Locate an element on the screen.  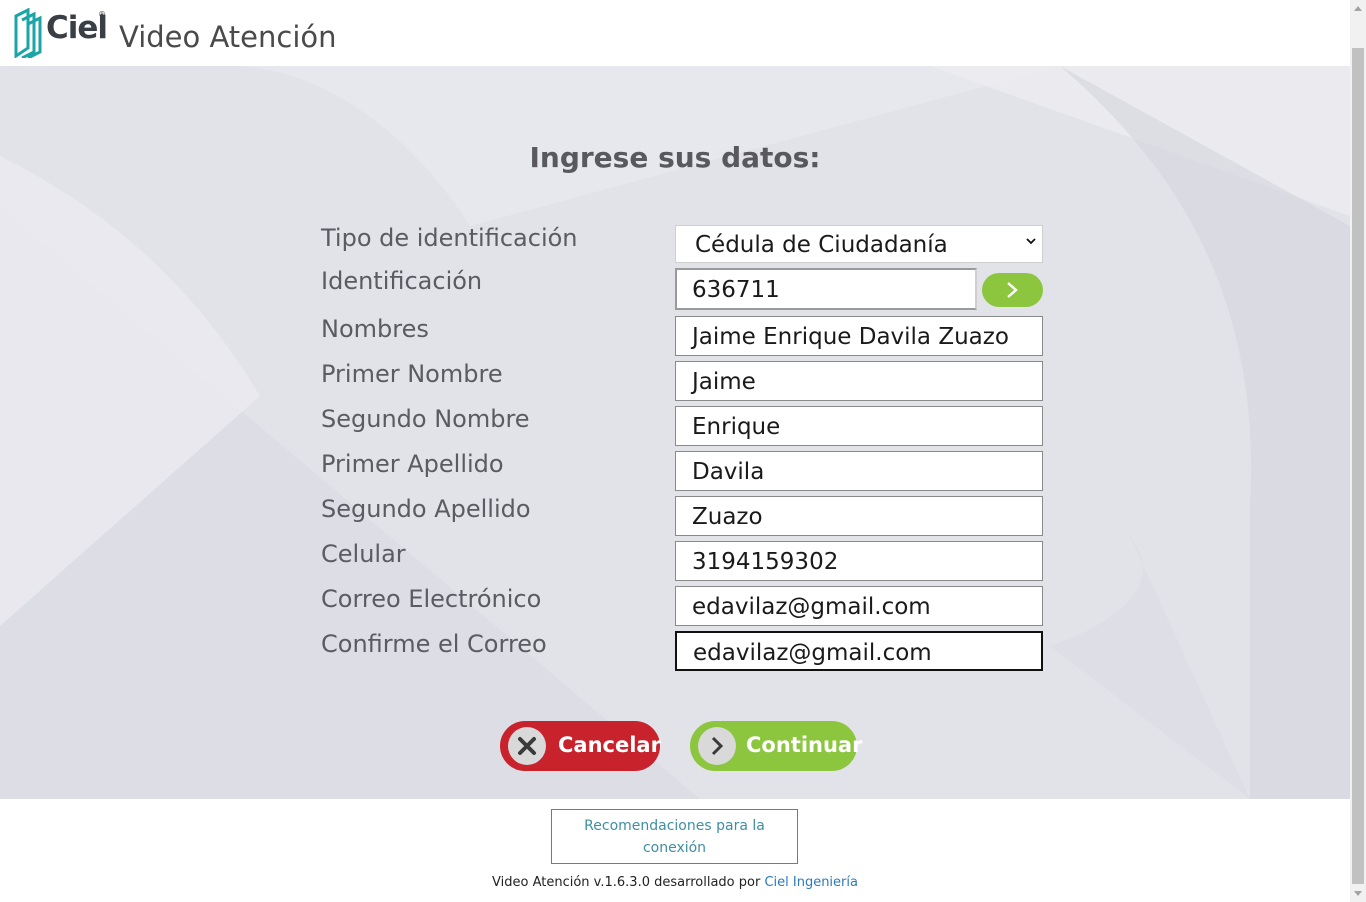
confirme-correo-label: Confirme el Correo is located at coordinates (434, 644).